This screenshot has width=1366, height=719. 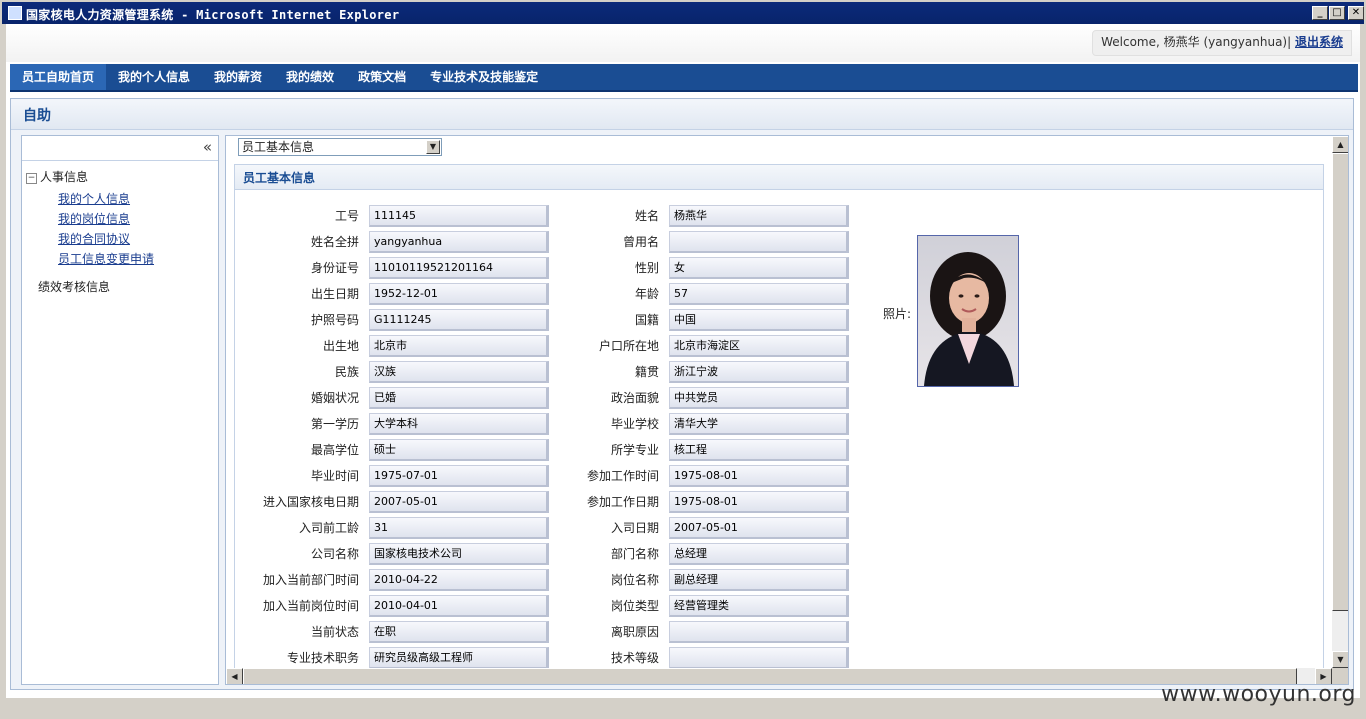 What do you see at coordinates (684, 78) in the screenshot?
I see `main-nav: 员工自助首页 我的个人信息 我的薪资 我的绩效 政策文档 专业技术及技能鉴定` at bounding box center [684, 78].